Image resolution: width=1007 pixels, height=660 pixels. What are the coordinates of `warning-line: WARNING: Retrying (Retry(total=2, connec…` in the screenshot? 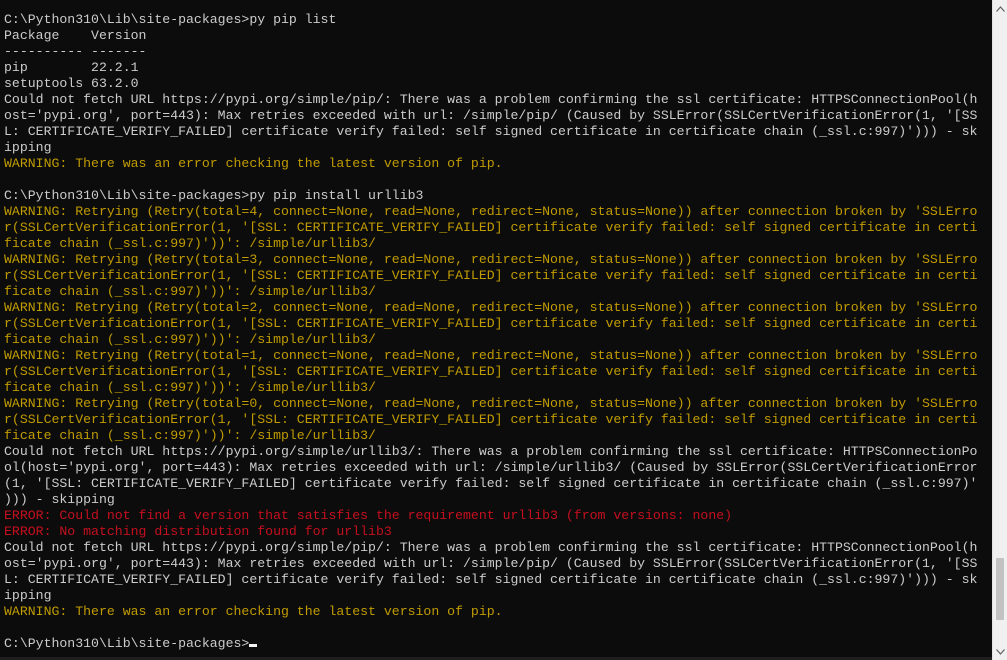 It's located at (491, 307).